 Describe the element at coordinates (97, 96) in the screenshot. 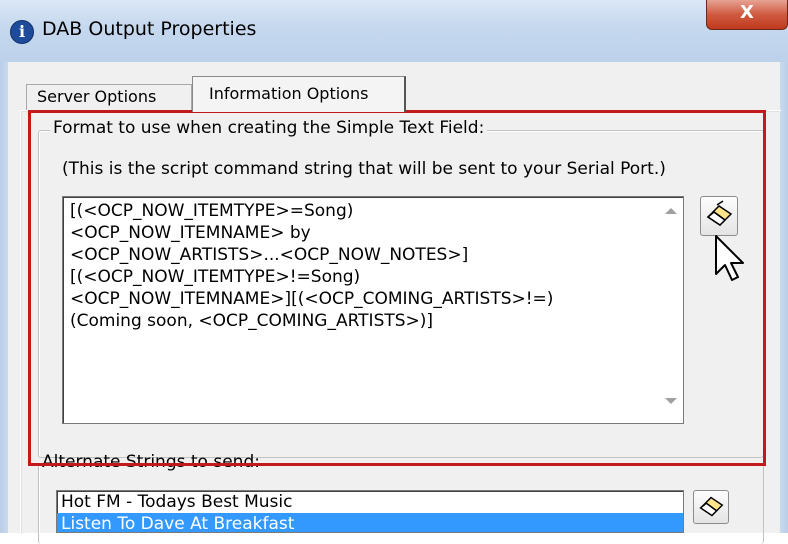

I see `tab-label: Server Options` at that location.